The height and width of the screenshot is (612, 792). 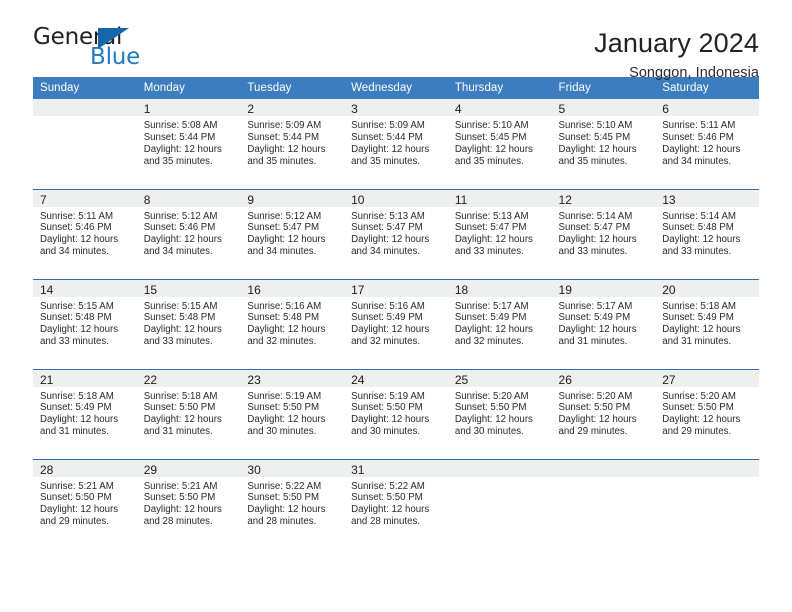 What do you see at coordinates (490, 137) in the screenshot?
I see `sunset-time: Sunset: 5:45 PM` at bounding box center [490, 137].